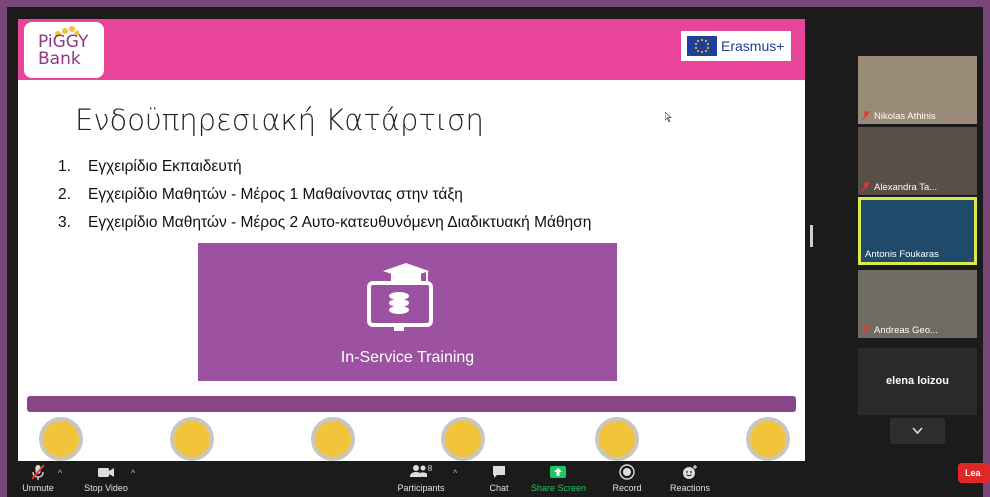 The image size is (990, 497). What do you see at coordinates (627, 472) in the screenshot?
I see `record-icon` at bounding box center [627, 472].